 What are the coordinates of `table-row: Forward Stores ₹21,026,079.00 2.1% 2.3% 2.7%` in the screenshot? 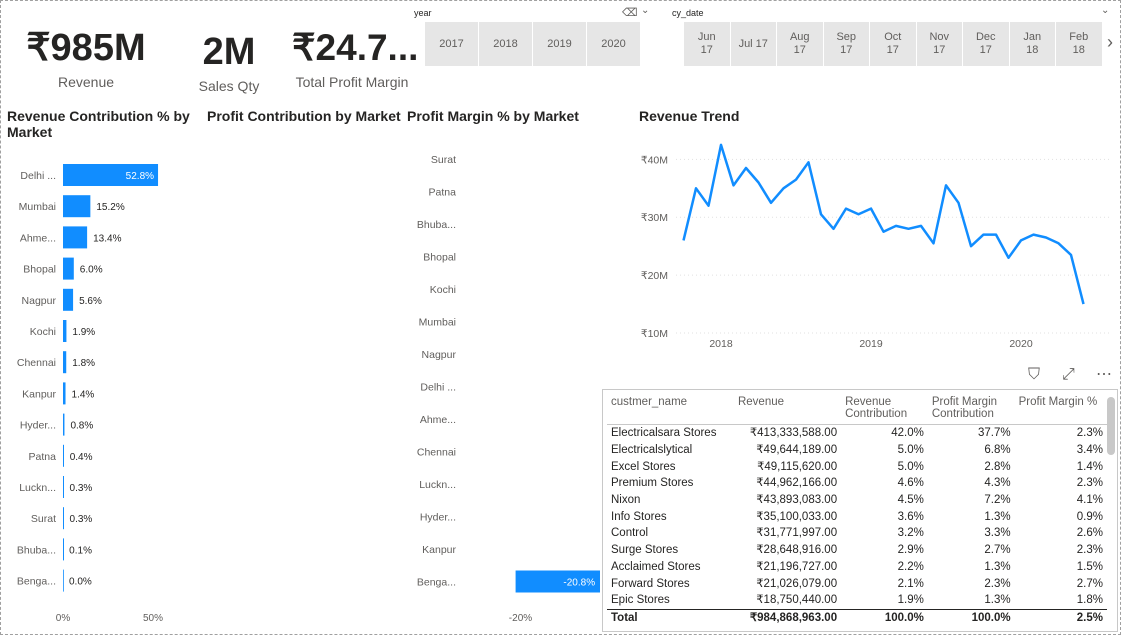 It's located at (857, 583).